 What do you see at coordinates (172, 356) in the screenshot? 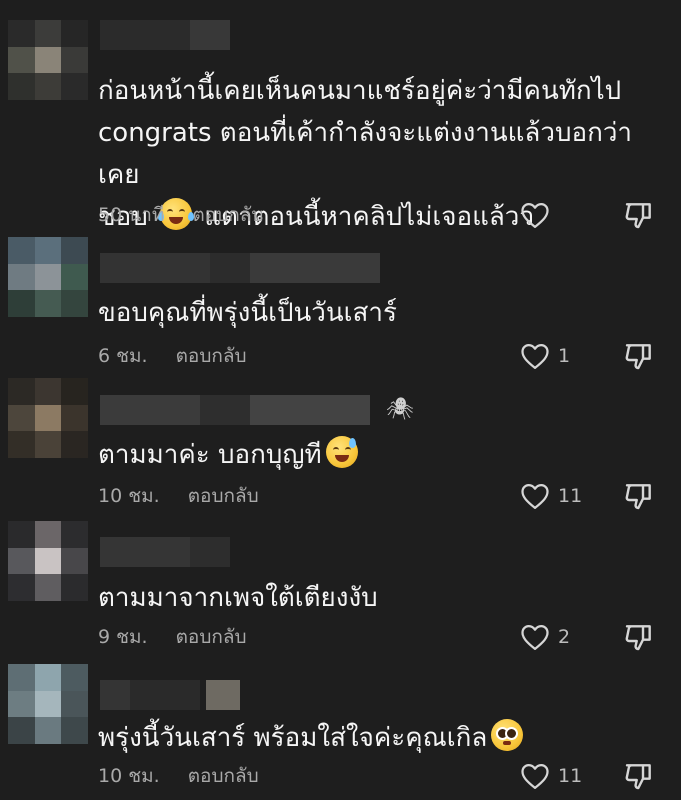
I see `comment-meta: 6 ชม. ตอบกลับ` at bounding box center [172, 356].